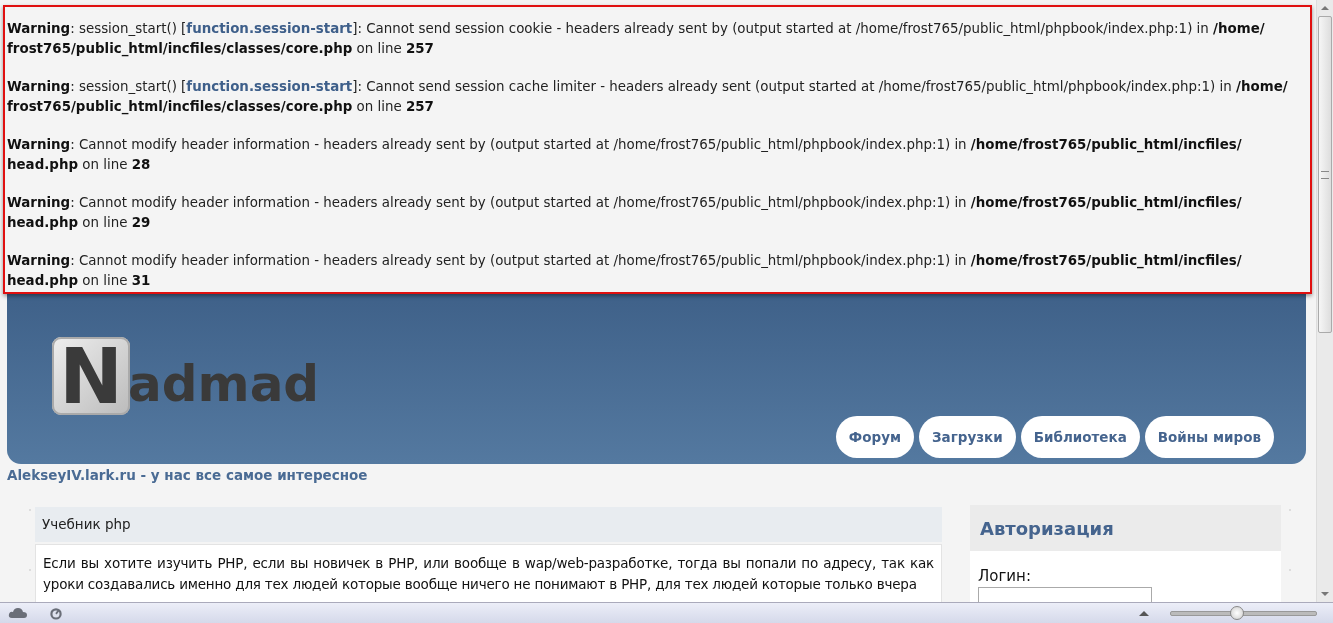  I want to click on nav-button: Загрузки, so click(967, 437).